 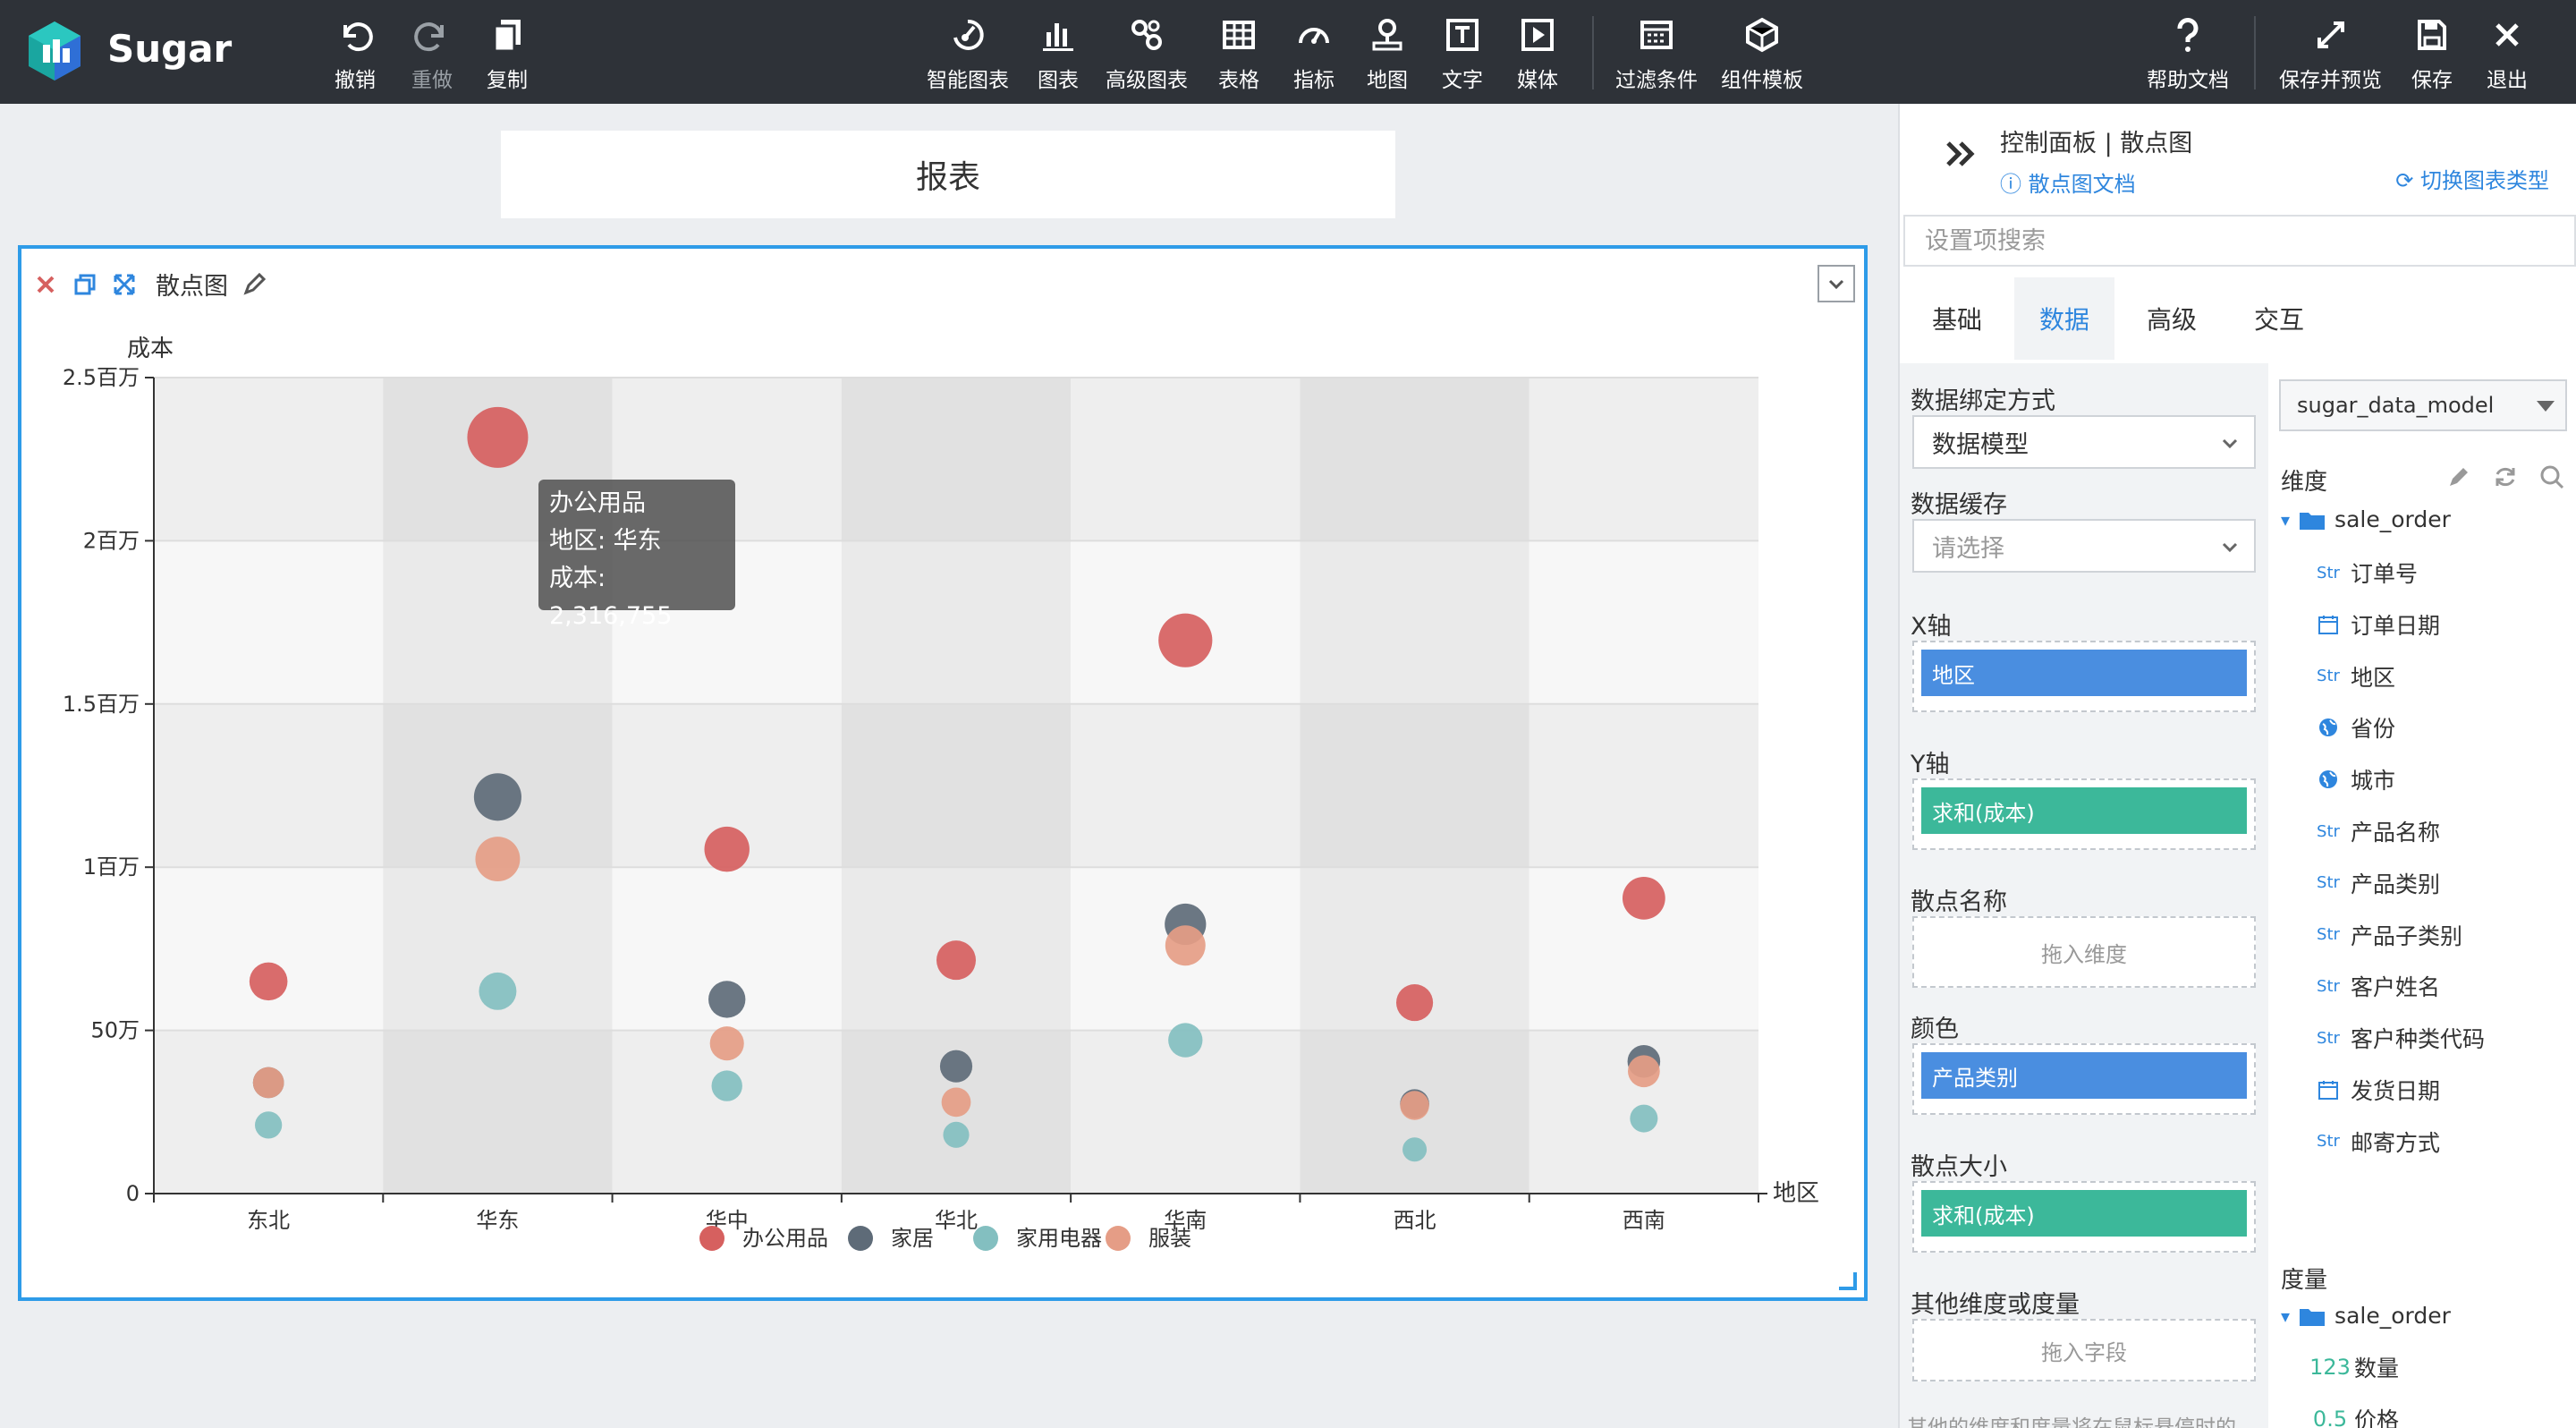 What do you see at coordinates (1387, 53) in the screenshot?
I see `map-button: 地图` at bounding box center [1387, 53].